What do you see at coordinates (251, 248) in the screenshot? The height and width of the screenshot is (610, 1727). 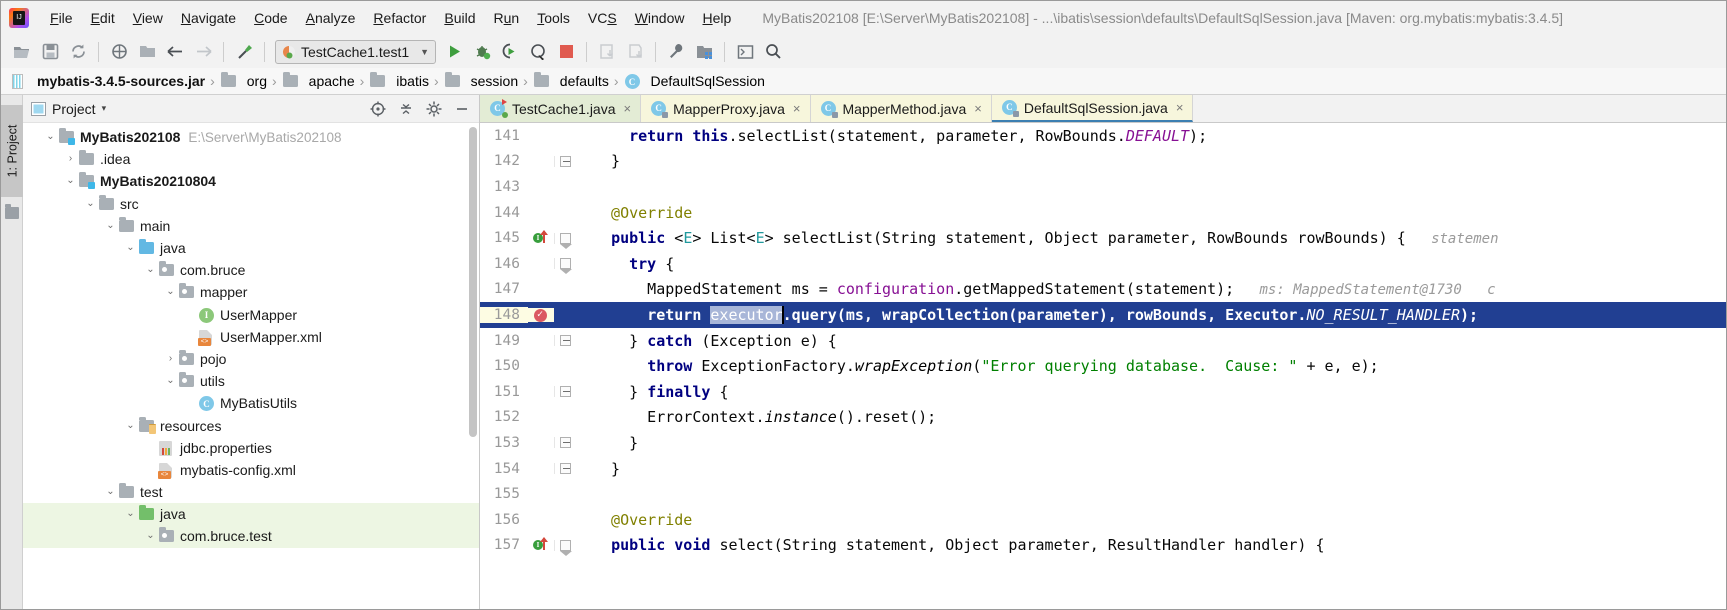 I see `tree-node-java: ⌄ java` at bounding box center [251, 248].